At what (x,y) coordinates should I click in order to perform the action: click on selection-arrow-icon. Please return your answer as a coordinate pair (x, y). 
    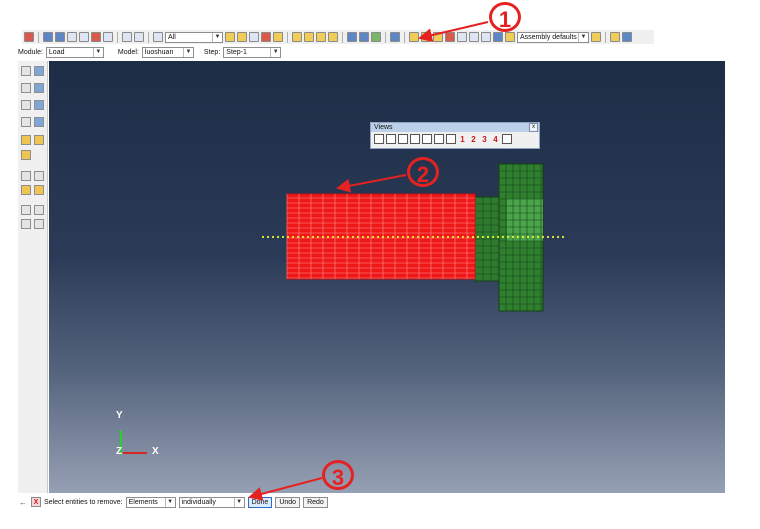
    Looking at the image, I should click on (158, 37).